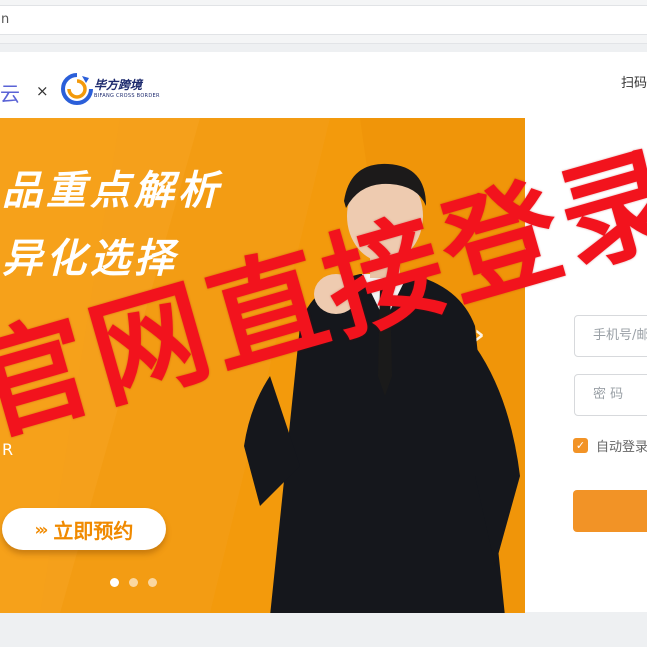  Describe the element at coordinates (127, 96) in the screenshot. I see `partner-subtitle: BIFANG CROSS BORDER` at that location.